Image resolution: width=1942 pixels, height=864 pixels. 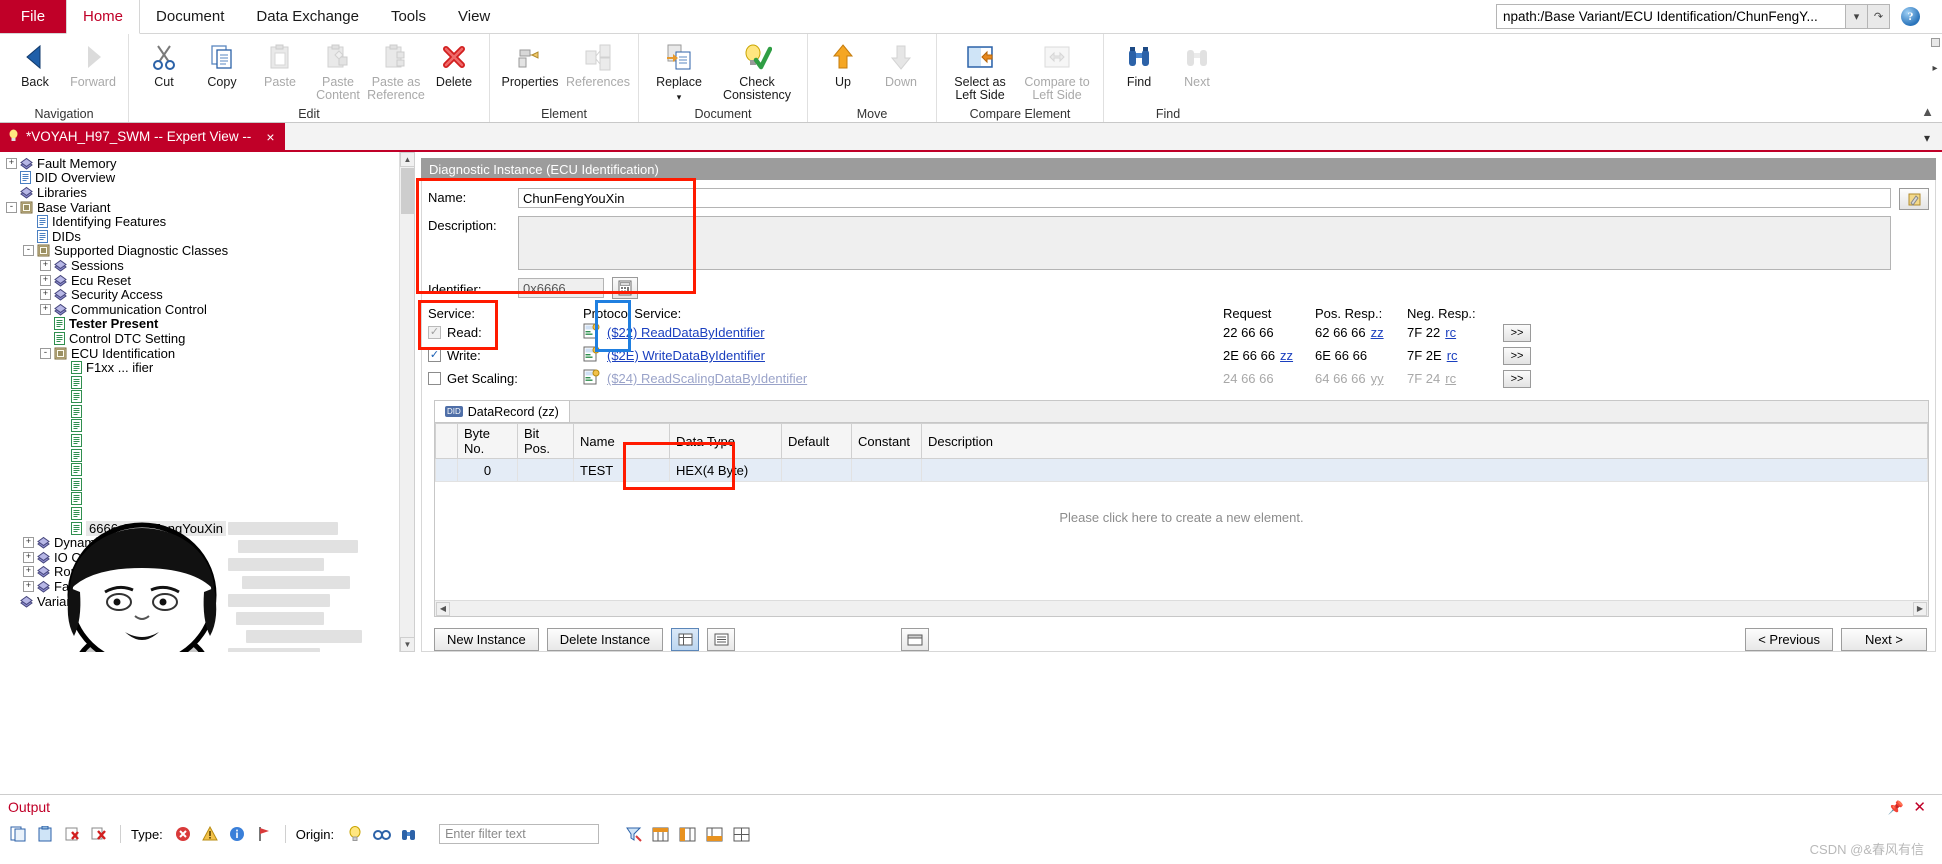 What do you see at coordinates (434, 378) in the screenshot?
I see `service-checkbox` at bounding box center [434, 378].